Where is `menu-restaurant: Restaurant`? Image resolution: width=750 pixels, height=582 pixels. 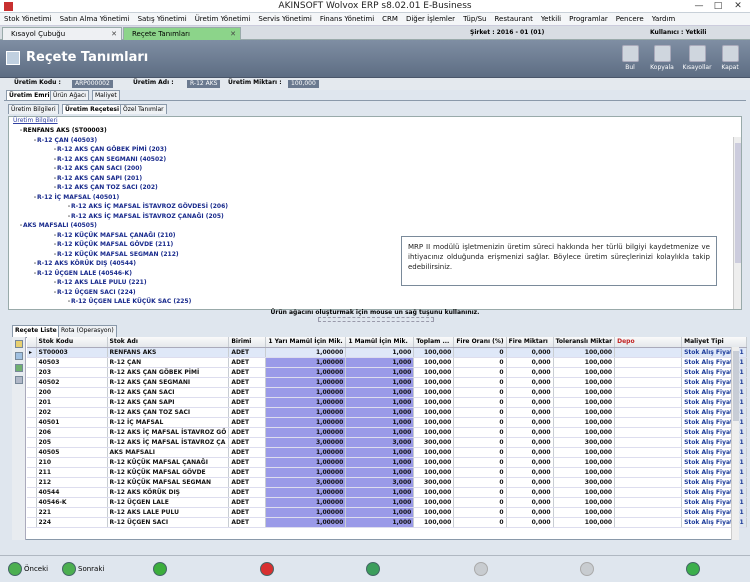 menu-restaurant: Restaurant is located at coordinates (514, 19).